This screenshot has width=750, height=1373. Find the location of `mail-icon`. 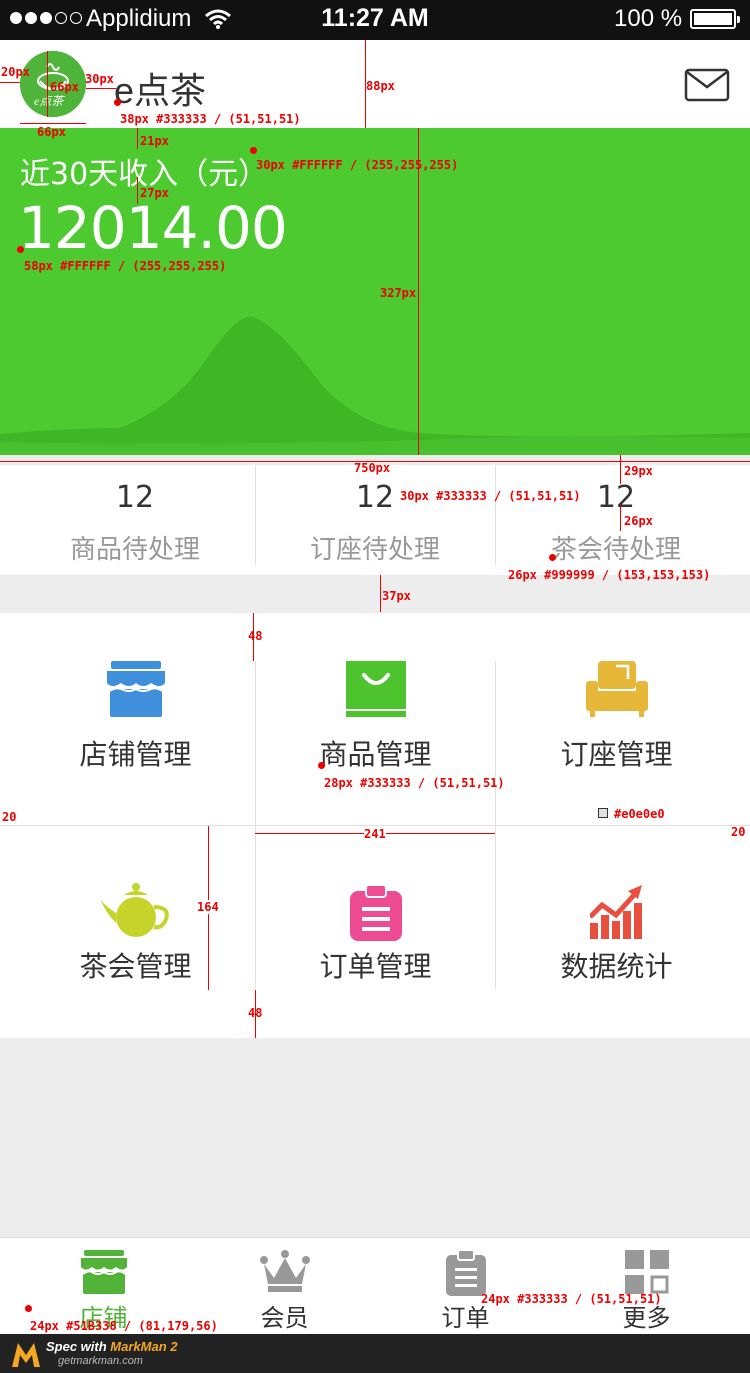

mail-icon is located at coordinates (707, 85).